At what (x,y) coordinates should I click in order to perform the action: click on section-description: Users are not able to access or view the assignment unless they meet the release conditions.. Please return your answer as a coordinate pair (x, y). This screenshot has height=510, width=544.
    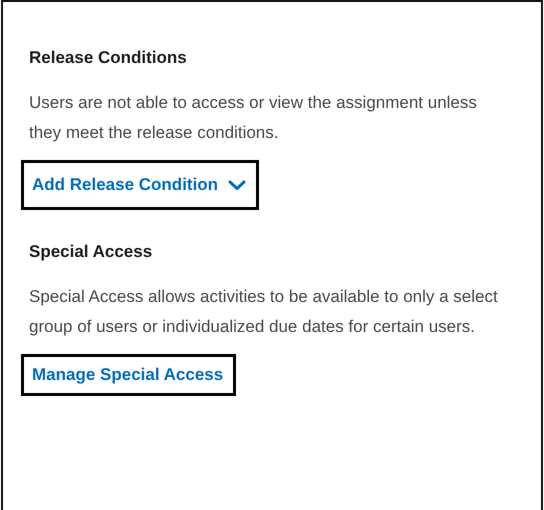
    Looking at the image, I should click on (253, 118).